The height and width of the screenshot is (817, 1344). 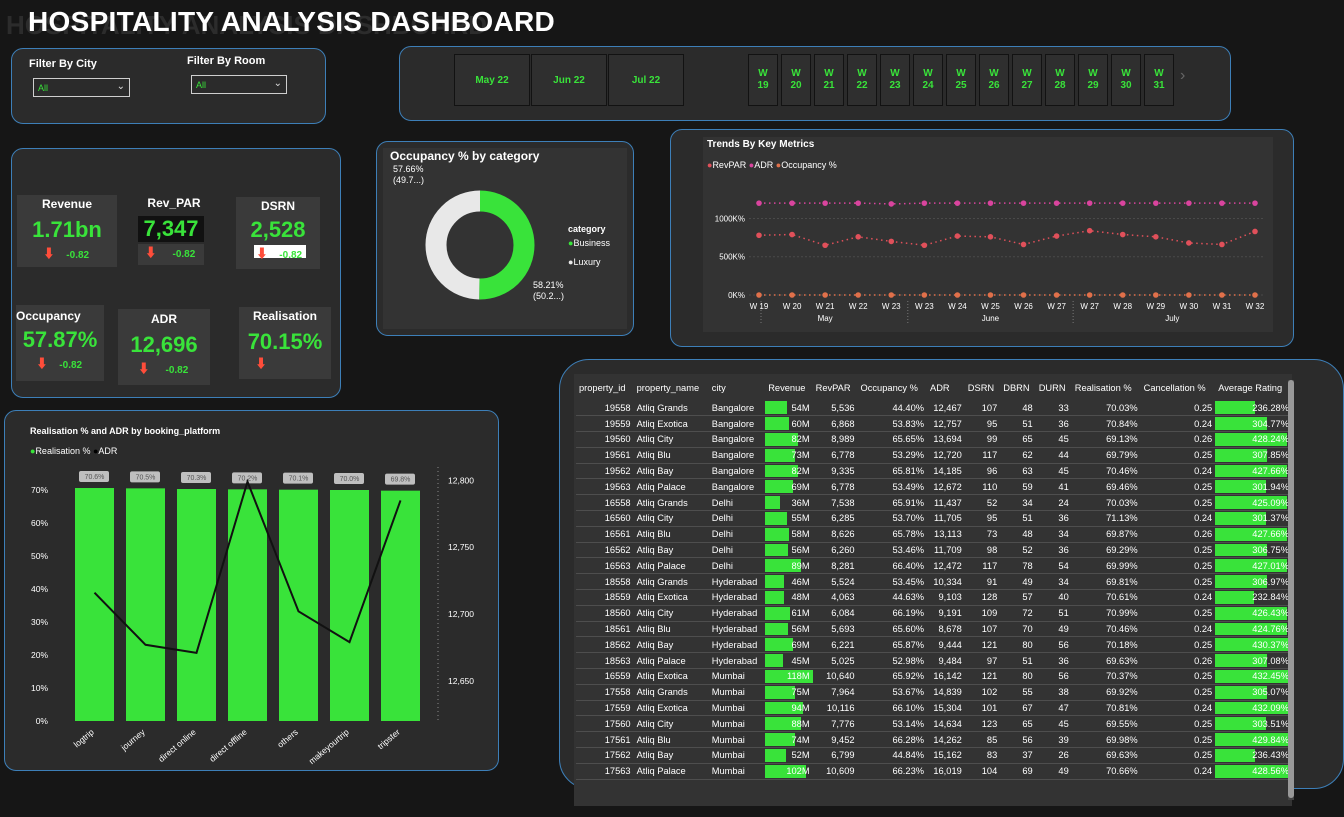 I want to click on cell-text: 432.09%, so click(x=1270, y=708).